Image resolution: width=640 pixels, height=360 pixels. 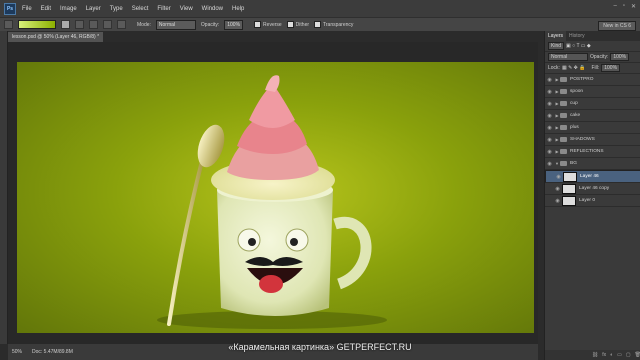 I want to click on layer-name: Layer 46 copy, so click(x=594, y=188).